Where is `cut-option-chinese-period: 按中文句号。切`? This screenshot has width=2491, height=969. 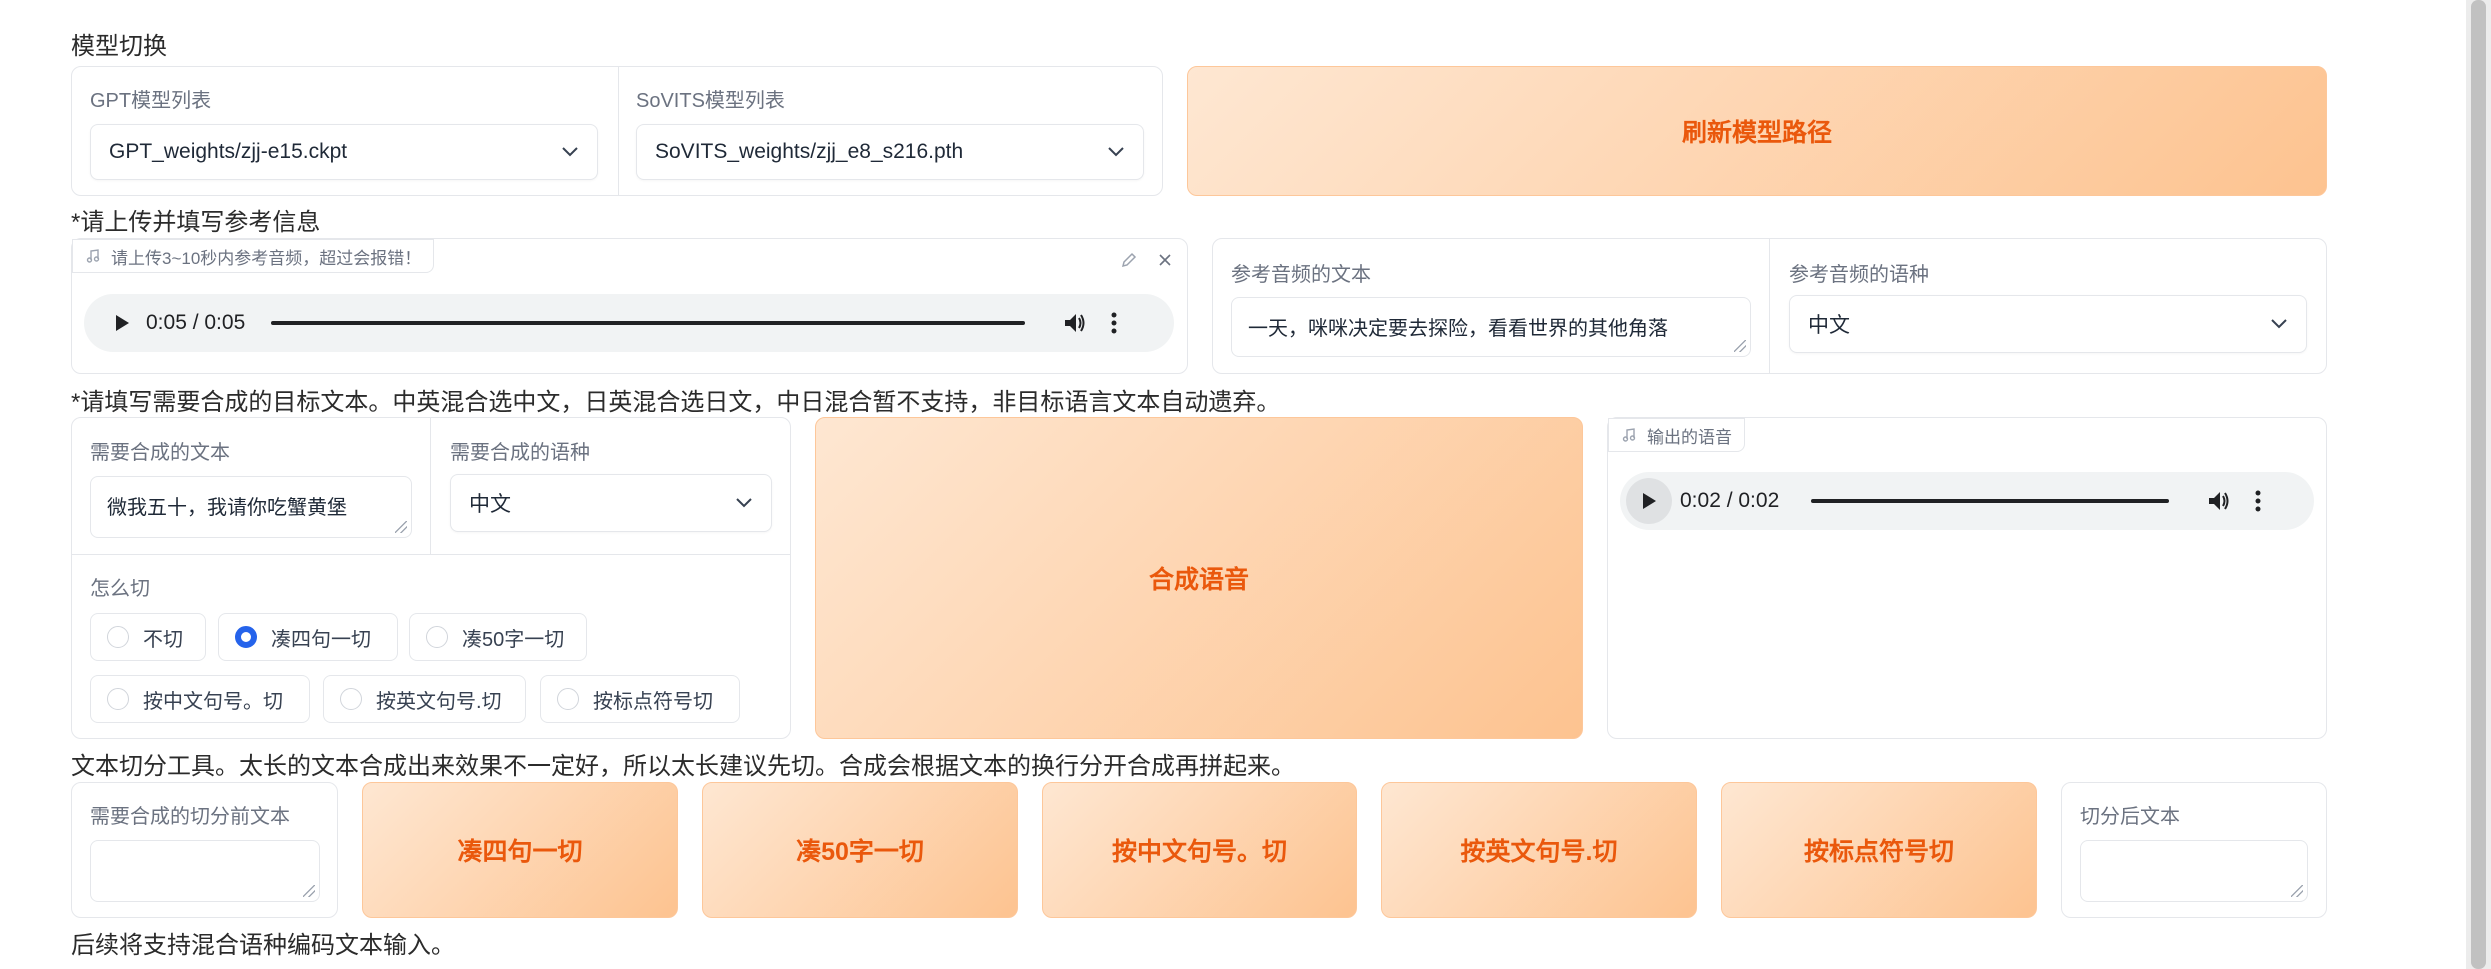
cut-option-chinese-period: 按中文句号。切 is located at coordinates (200, 699).